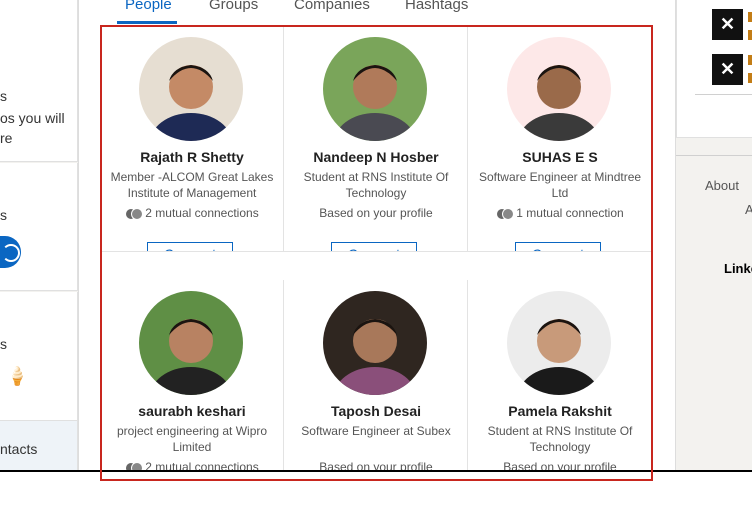 Image resolution: width=752 pixels, height=506 pixels. I want to click on left-contacts-row: ntacts, so click(39, 445).